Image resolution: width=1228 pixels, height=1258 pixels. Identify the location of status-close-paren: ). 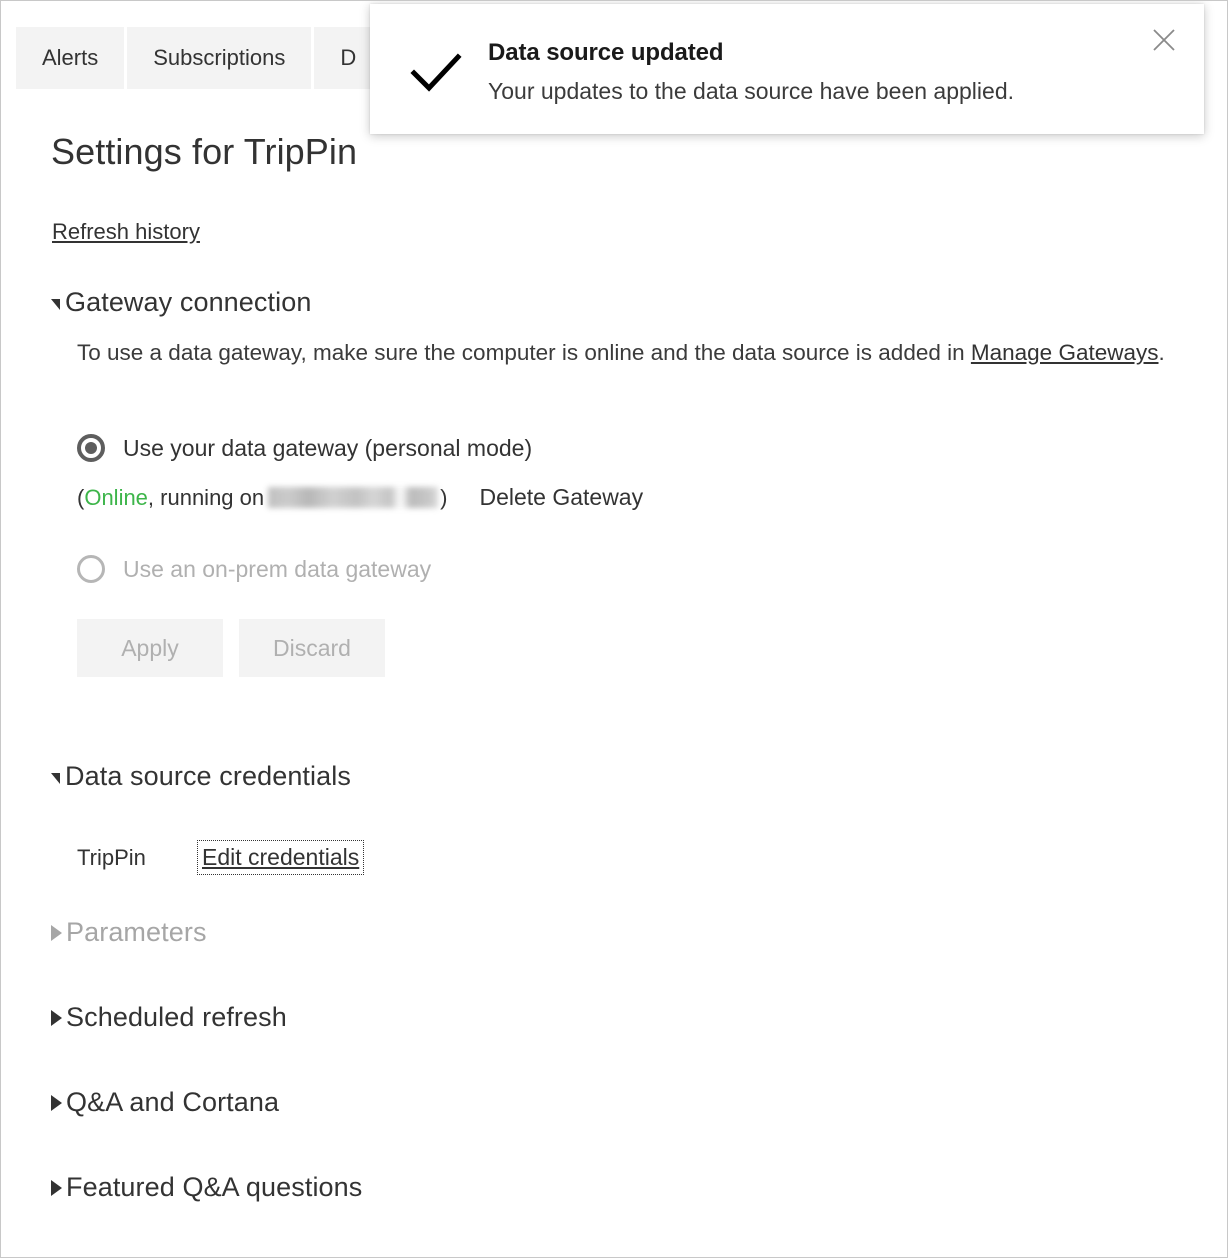
(444, 497).